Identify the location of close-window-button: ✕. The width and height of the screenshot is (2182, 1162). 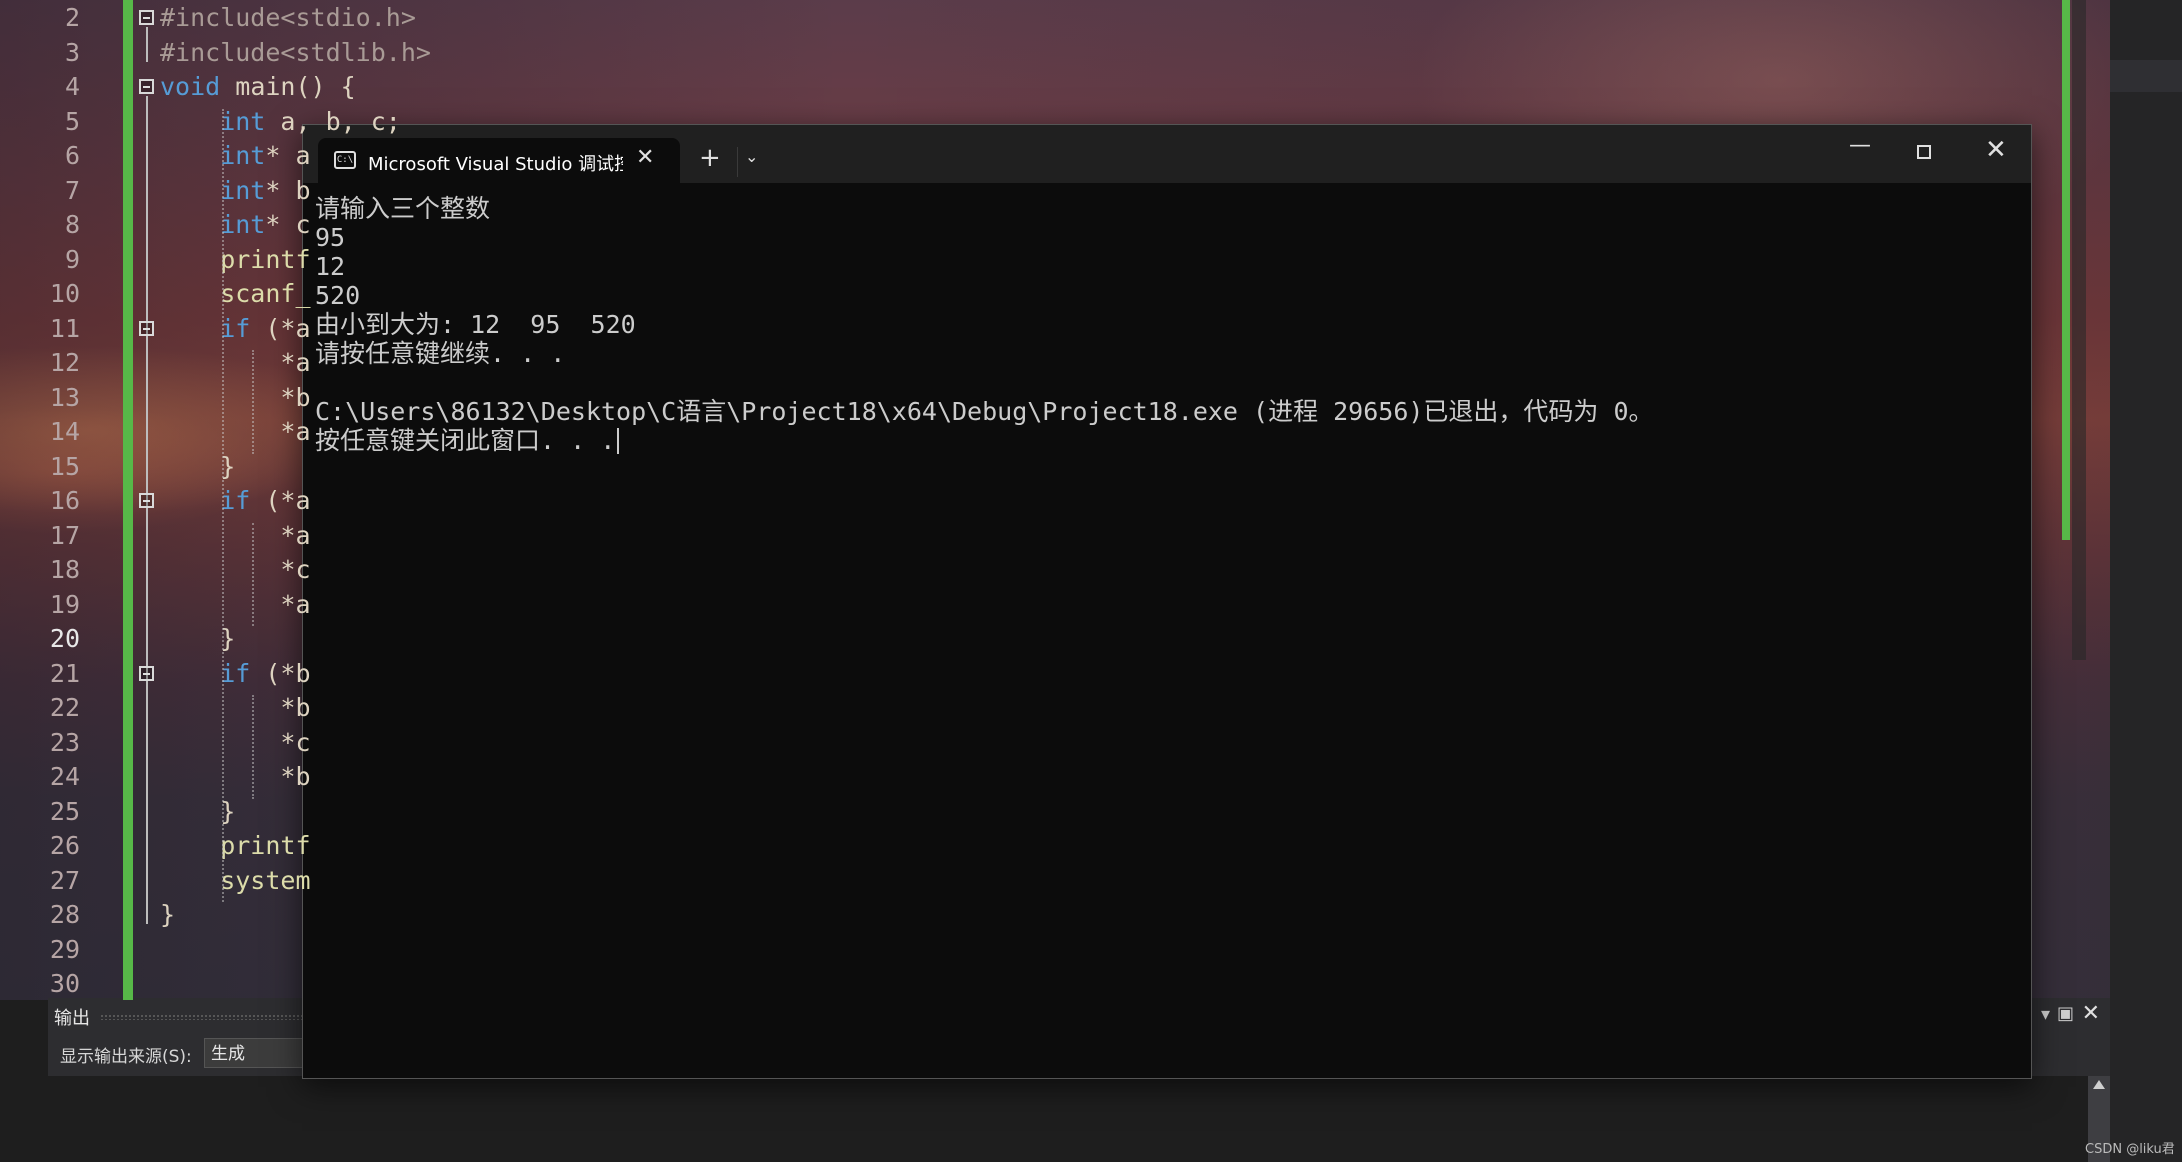
(1996, 150).